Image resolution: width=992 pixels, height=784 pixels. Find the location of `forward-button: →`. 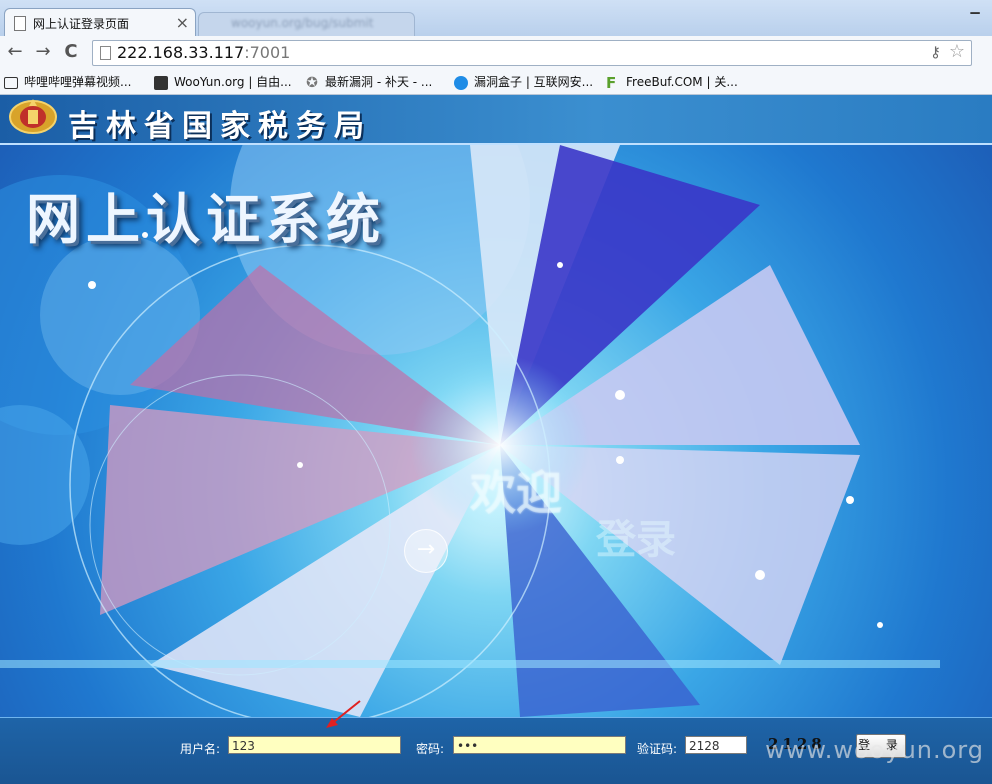

forward-button: → is located at coordinates (43, 52).